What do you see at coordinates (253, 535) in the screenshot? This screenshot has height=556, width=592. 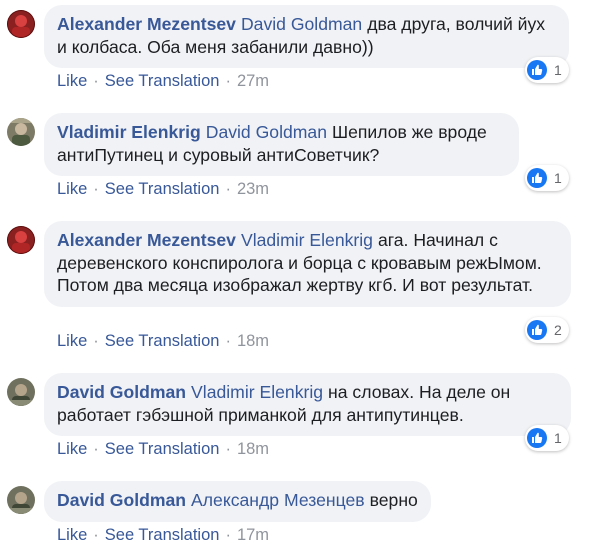 I see `timestamp: 17m` at bounding box center [253, 535].